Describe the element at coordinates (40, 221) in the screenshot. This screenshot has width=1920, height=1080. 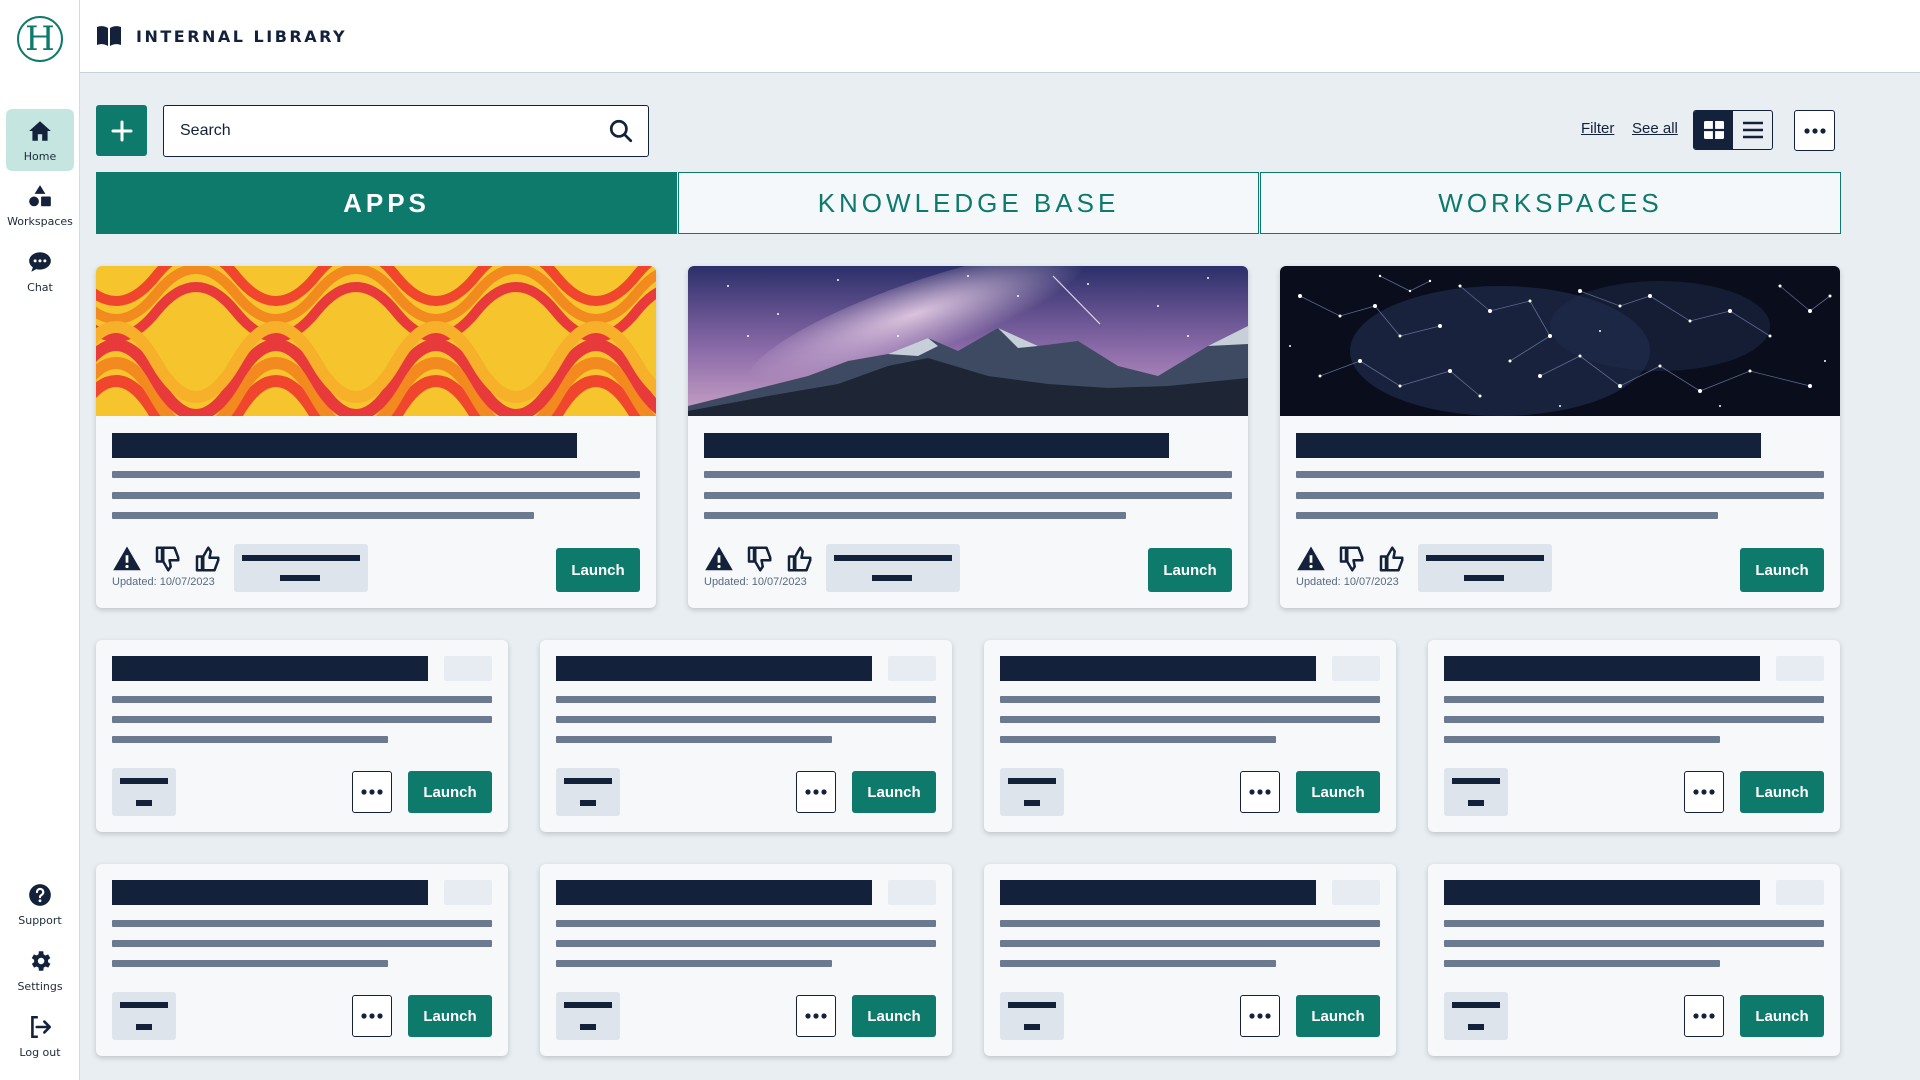
I see `sidebar-item-label: Workspaces` at that location.